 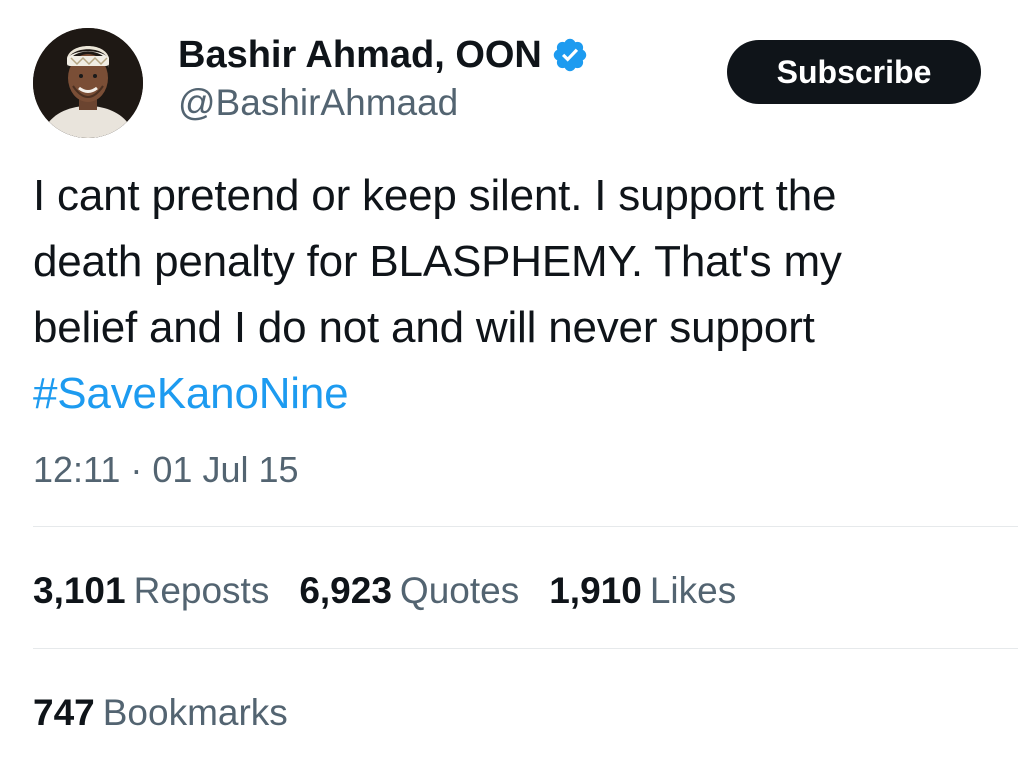 What do you see at coordinates (693, 590) in the screenshot?
I see `likes-label: Likes` at bounding box center [693, 590].